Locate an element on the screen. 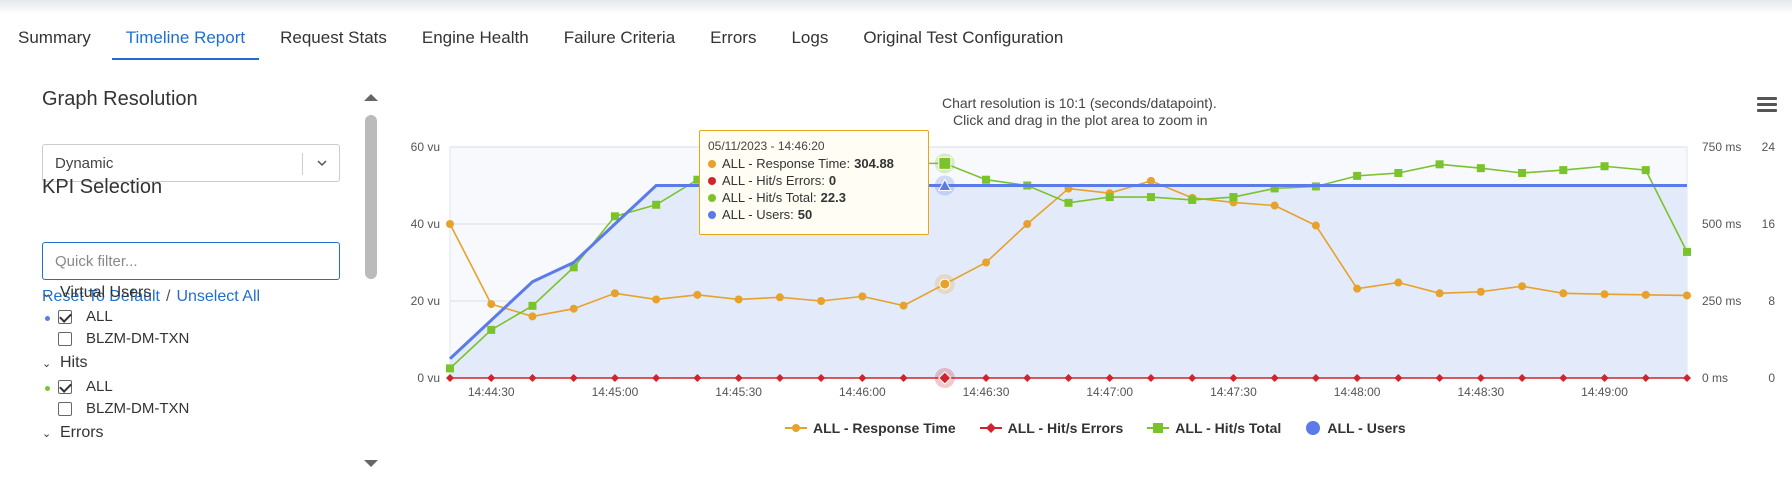  tab-summary: Summary is located at coordinates (54, 39).